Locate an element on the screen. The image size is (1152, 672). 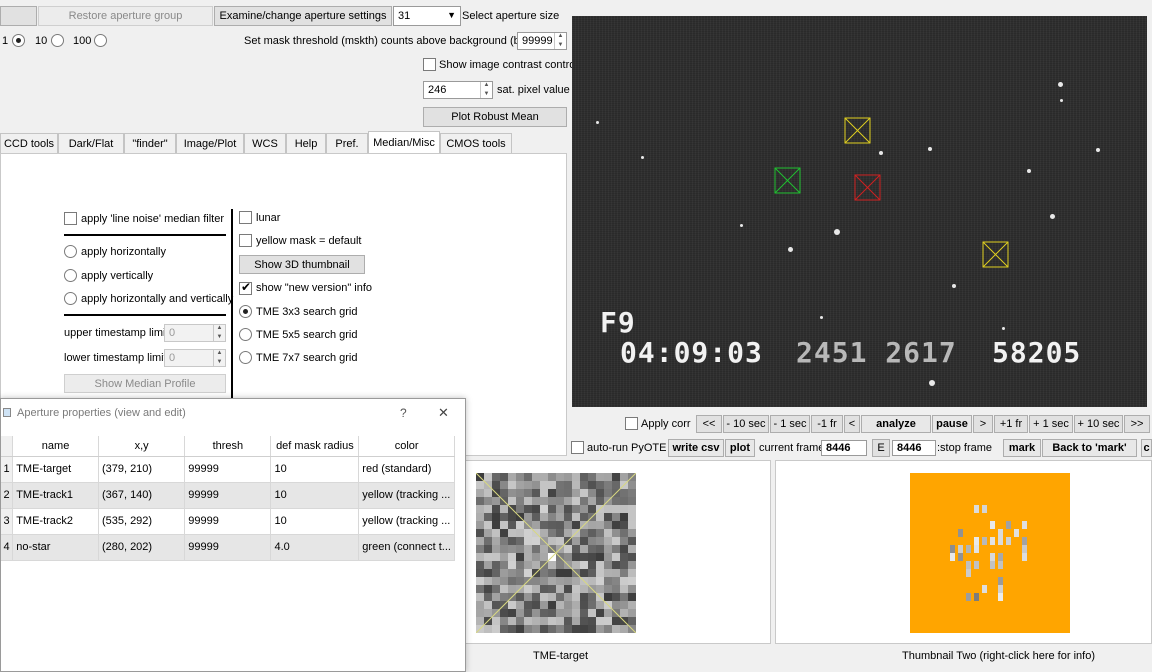
aperture-xy-cell: (379, 210) is located at coordinates (142, 469).